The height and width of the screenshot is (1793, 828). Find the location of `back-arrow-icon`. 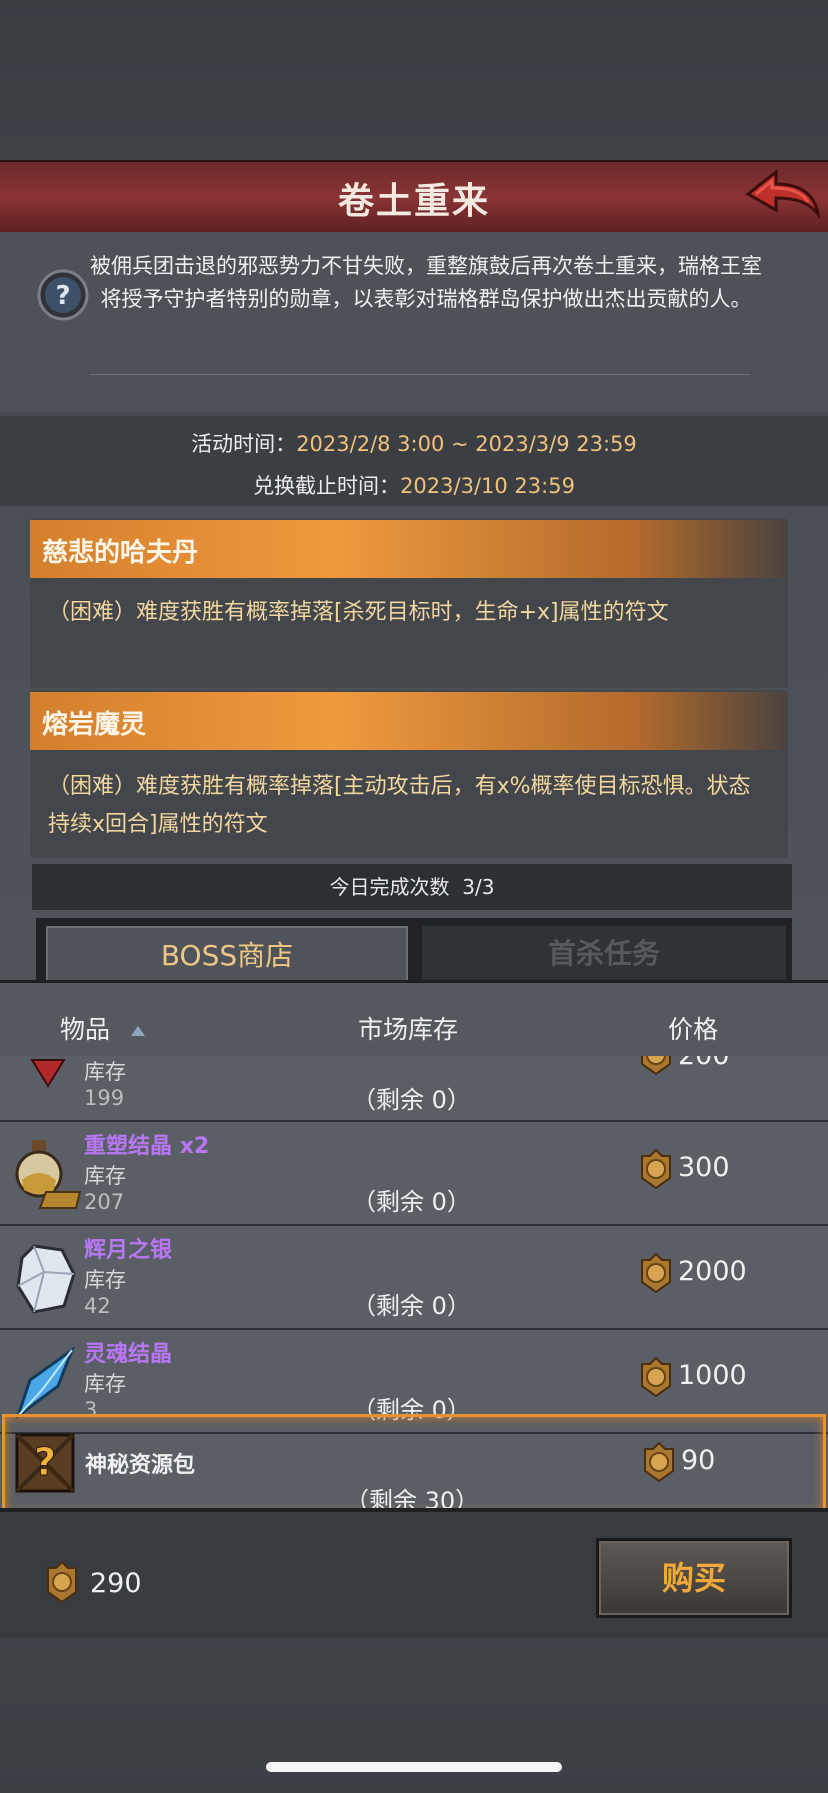

back-arrow-icon is located at coordinates (782, 194).